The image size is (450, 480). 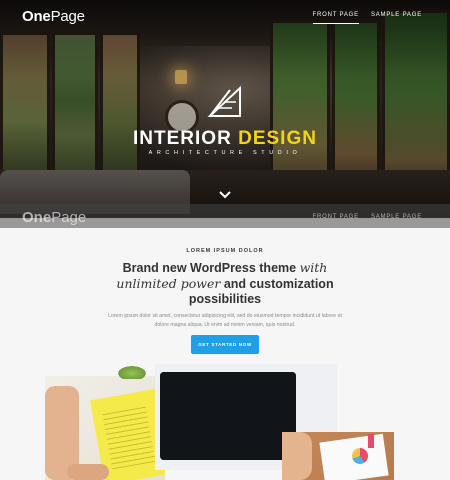 What do you see at coordinates (396, 217) in the screenshot?
I see `sticky-nav-item-sample-page: SAMPLE PAGE` at bounding box center [396, 217].